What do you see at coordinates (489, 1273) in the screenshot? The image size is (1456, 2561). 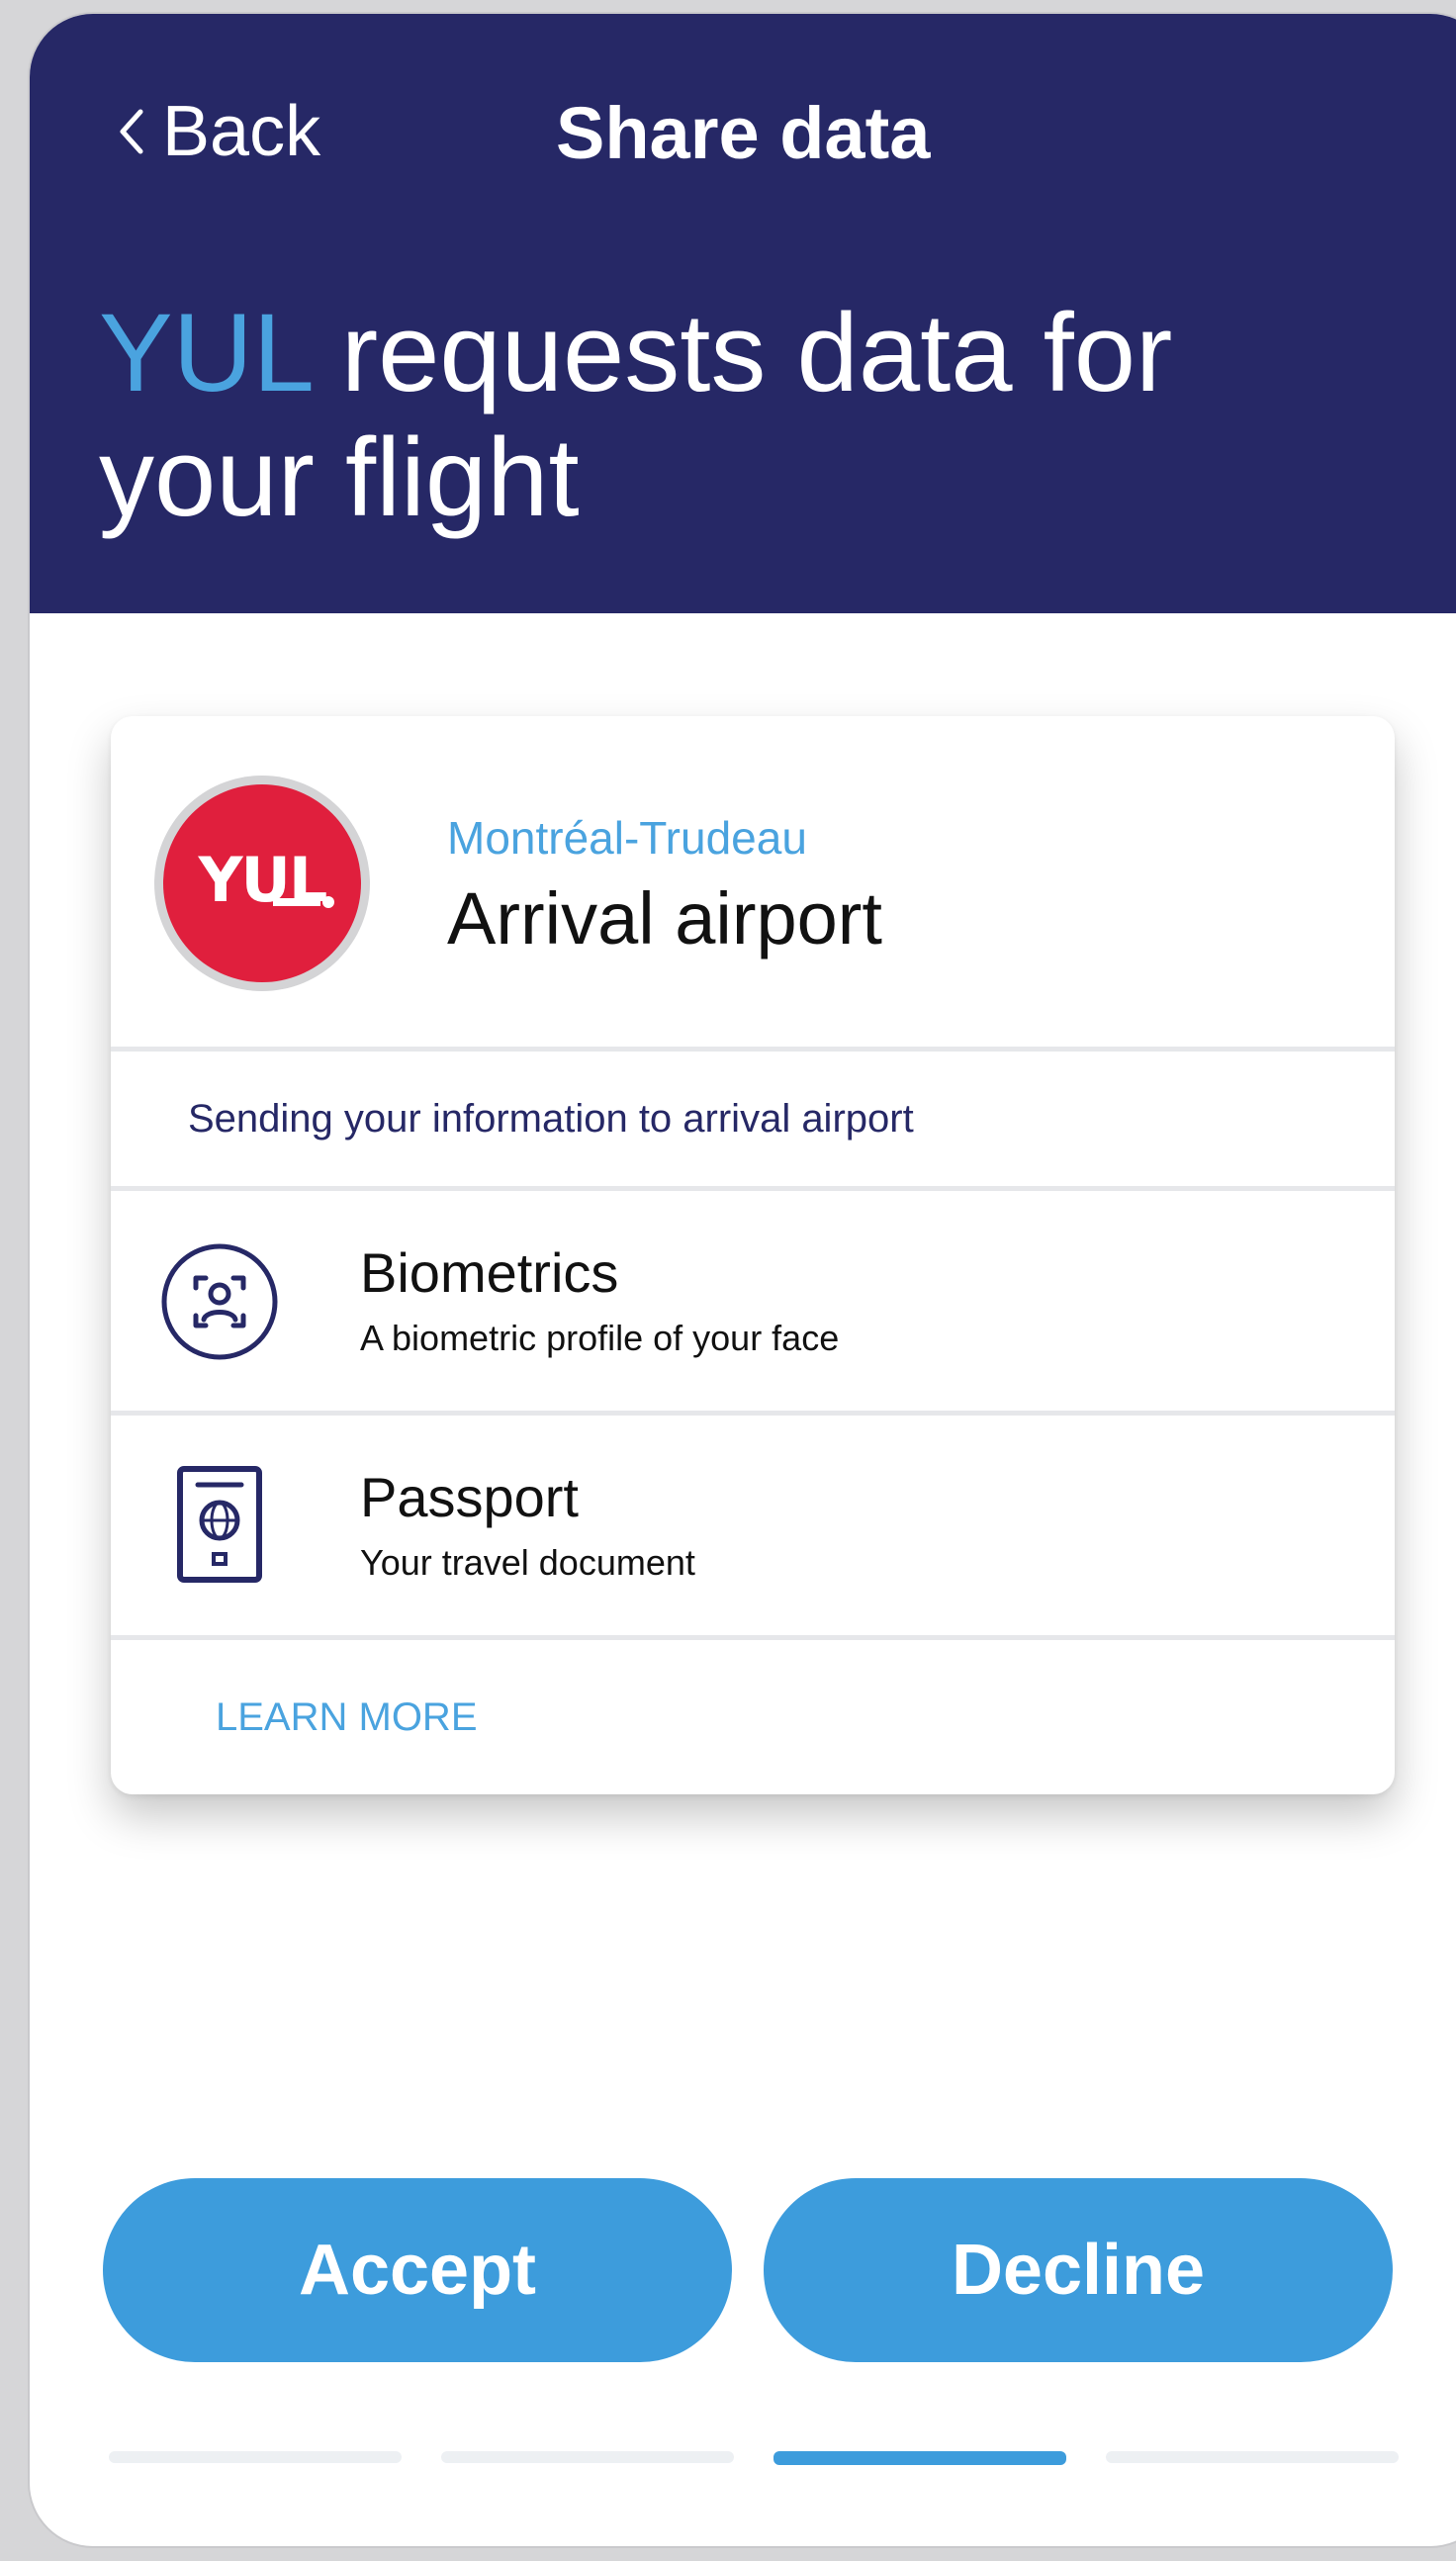 I see `item-title: Biometrics` at bounding box center [489, 1273].